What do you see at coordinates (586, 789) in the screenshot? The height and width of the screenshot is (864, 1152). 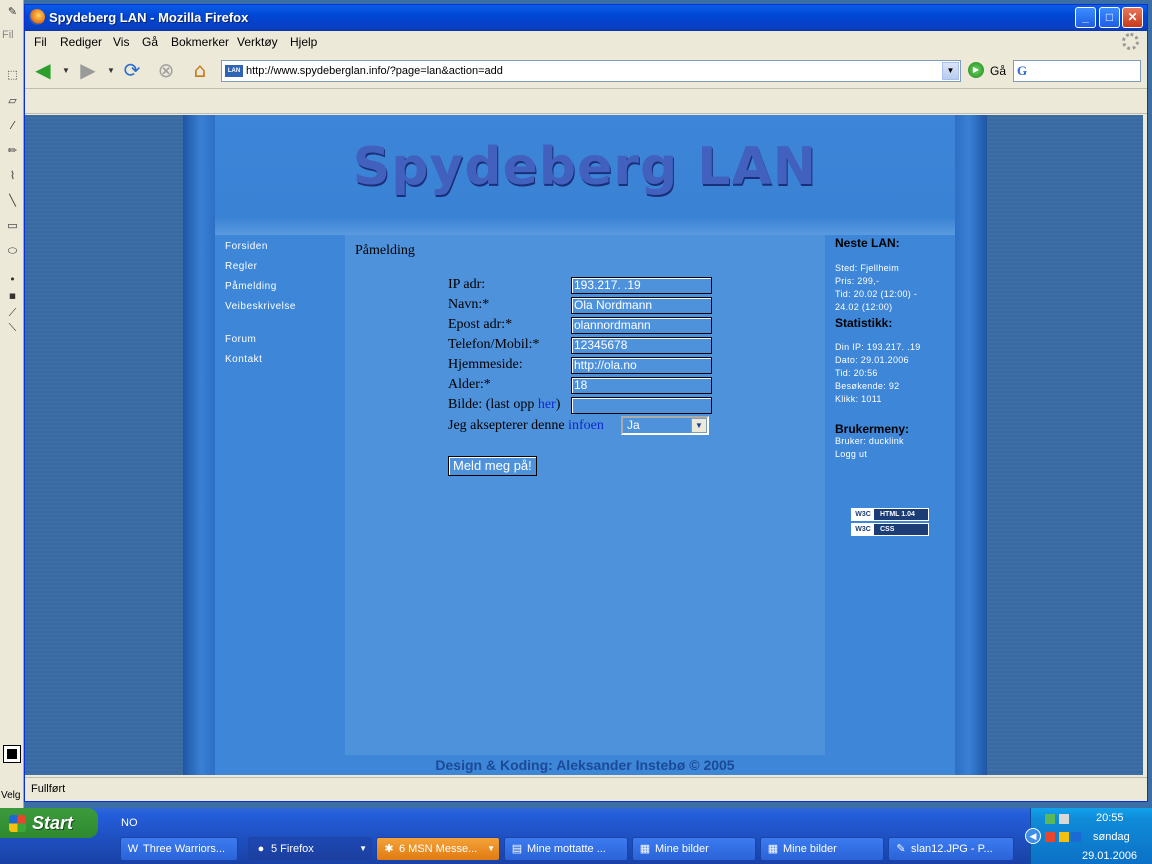 I see `status-bar: Fullført` at bounding box center [586, 789].